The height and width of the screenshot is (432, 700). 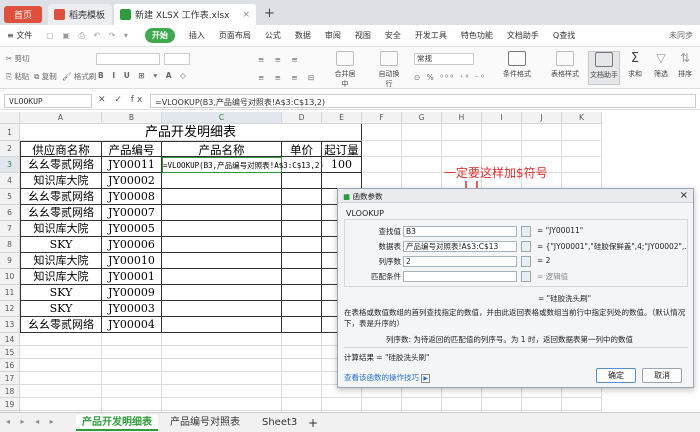 What do you see at coordinates (604, 68) in the screenshot?
I see `doc-helper-button: 文档助手` at bounding box center [604, 68].